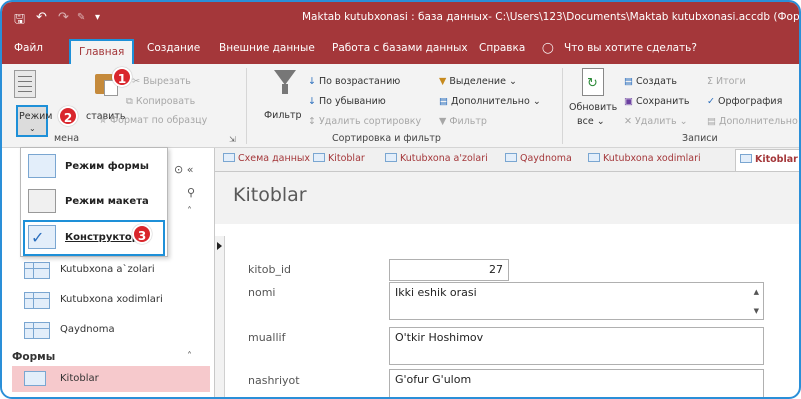  What do you see at coordinates (507, 198) in the screenshot?
I see `form-header: Kitoblar` at bounding box center [507, 198].